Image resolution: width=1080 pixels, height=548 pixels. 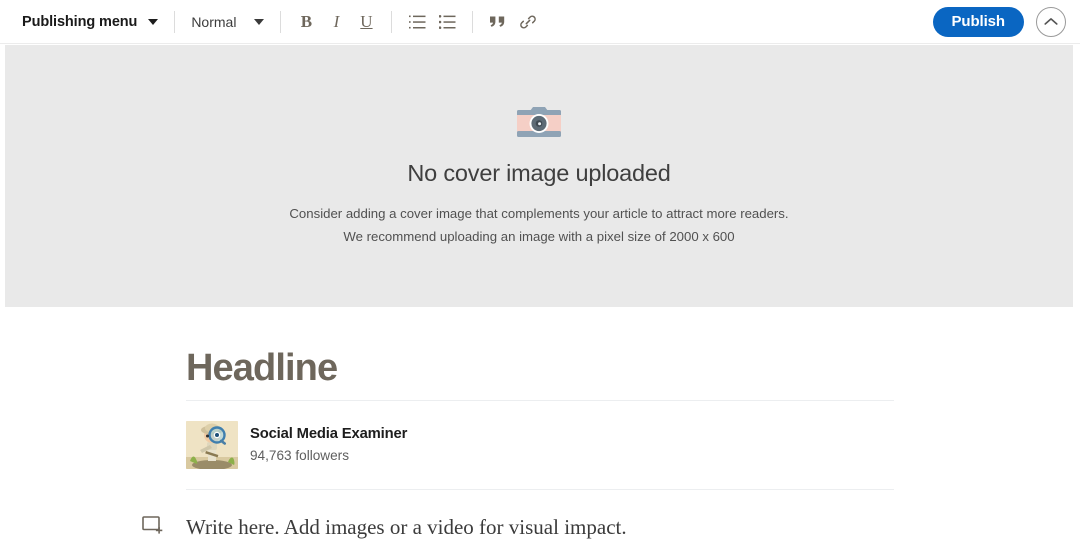 I want to click on avatar, so click(x=212, y=444).